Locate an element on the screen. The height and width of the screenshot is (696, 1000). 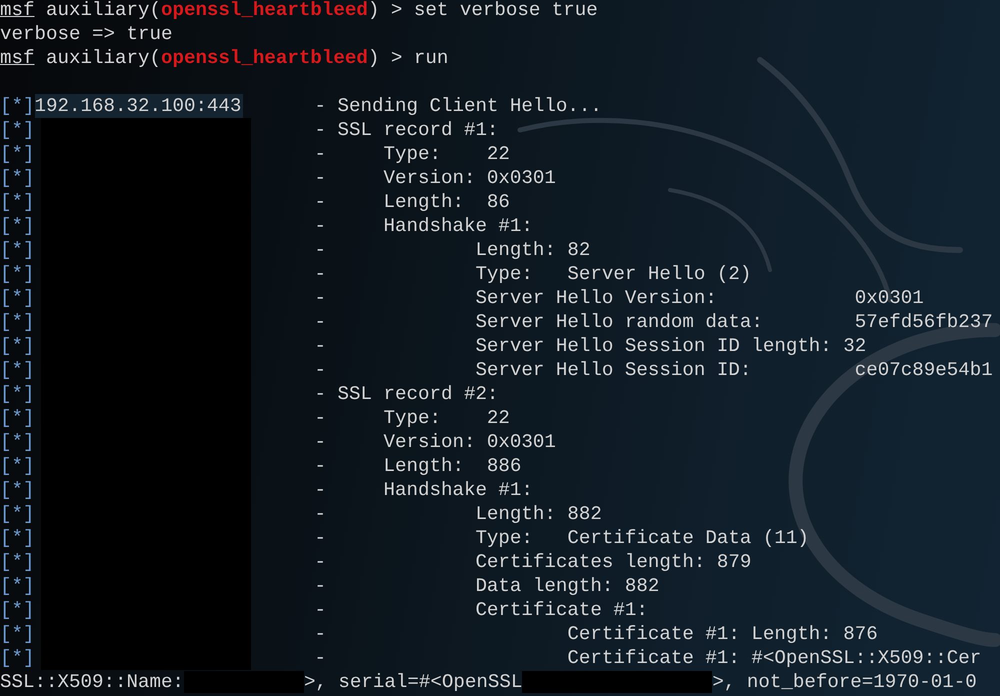
log-message: - Data length: 882 is located at coordinates (487, 586).